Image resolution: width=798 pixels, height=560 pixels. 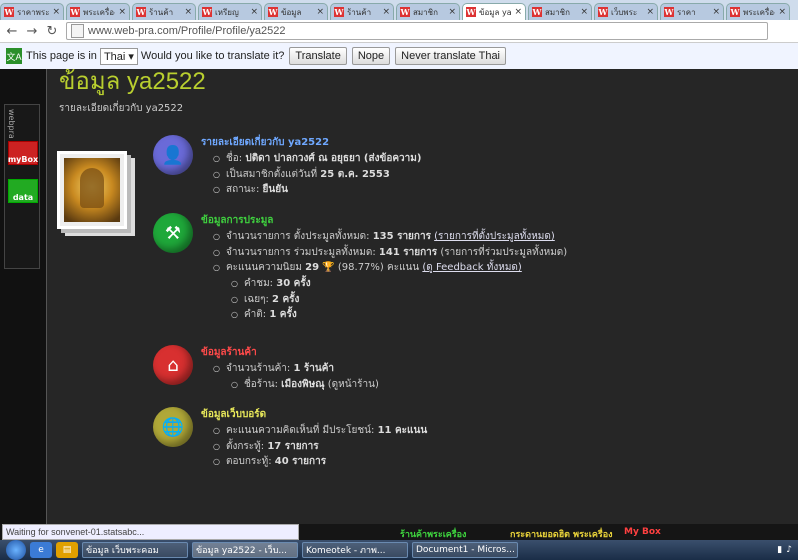 What do you see at coordinates (399, 284) in the screenshot?
I see `praise-row: คำชม: 30 ครั้ง` at bounding box center [399, 284].